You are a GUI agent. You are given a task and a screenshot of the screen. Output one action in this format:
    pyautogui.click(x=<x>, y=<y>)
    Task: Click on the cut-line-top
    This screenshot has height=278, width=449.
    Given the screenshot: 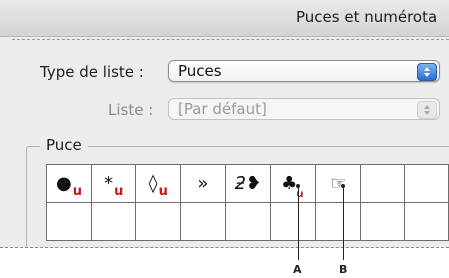 What is the action you would take?
    pyautogui.click(x=230, y=39)
    